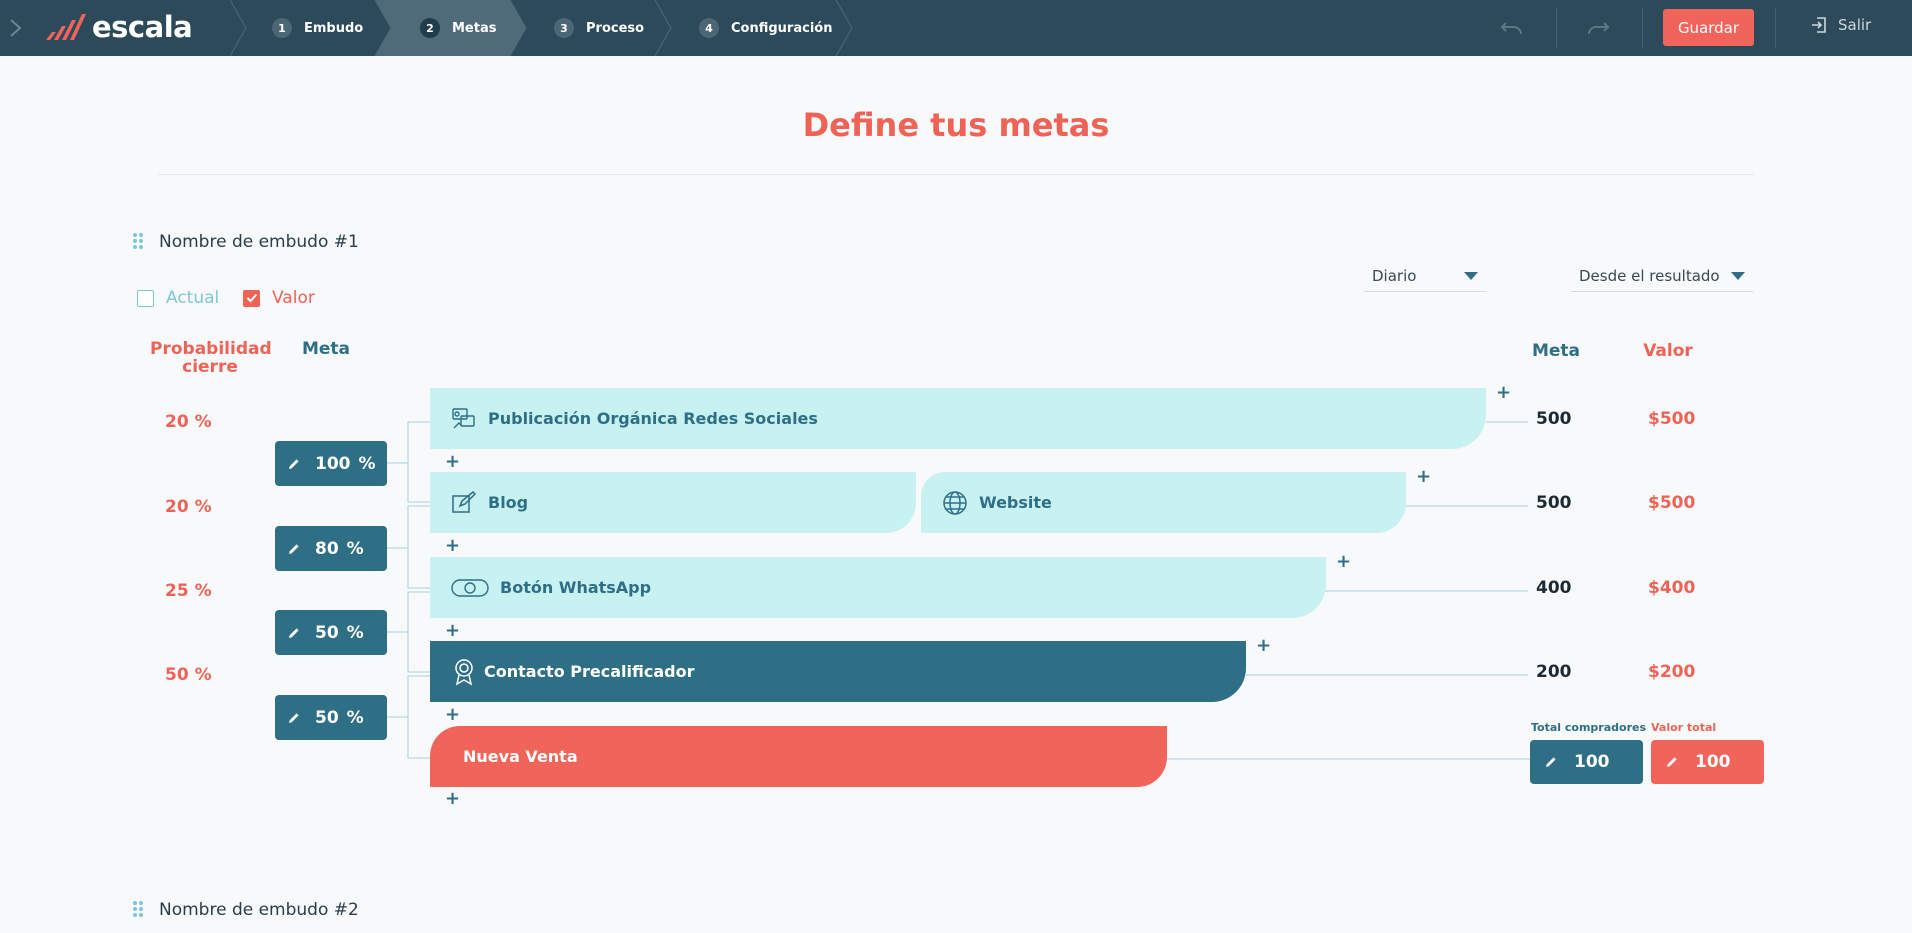 The height and width of the screenshot is (933, 1912). Describe the element at coordinates (1556, 351) in the screenshot. I see `header-meta-right: Meta` at that location.